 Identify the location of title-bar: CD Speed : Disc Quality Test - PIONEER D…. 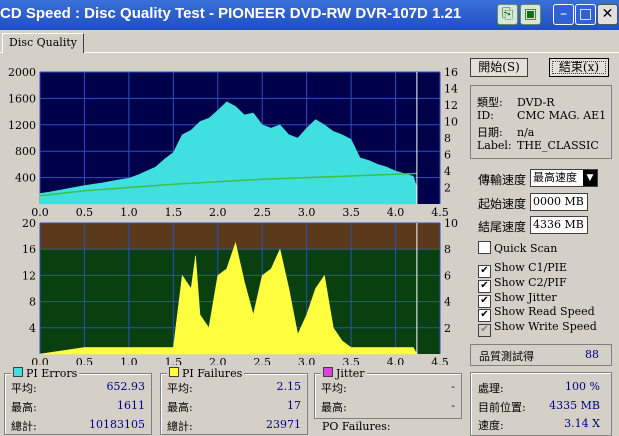
(309, 15).